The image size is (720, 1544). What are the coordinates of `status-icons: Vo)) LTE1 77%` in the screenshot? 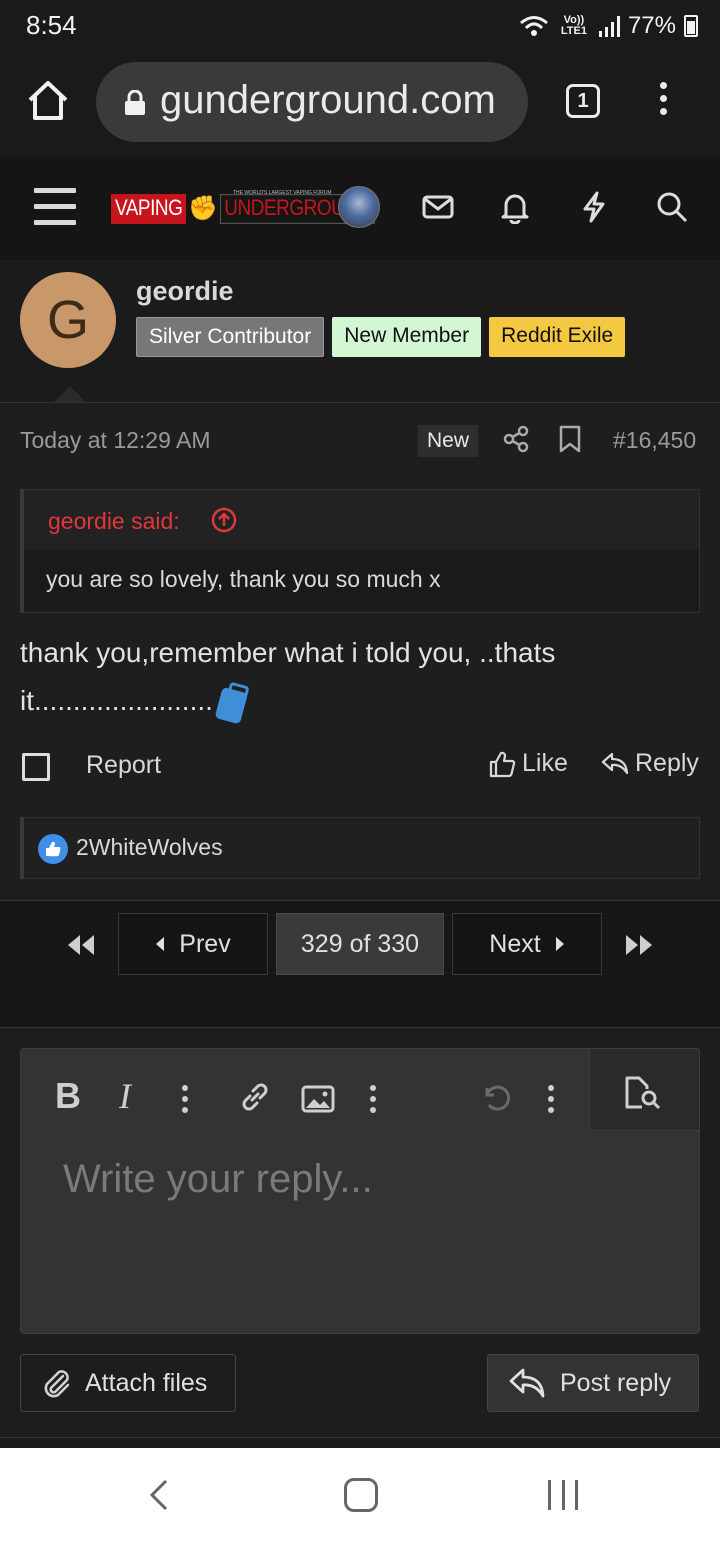 It's located at (608, 26).